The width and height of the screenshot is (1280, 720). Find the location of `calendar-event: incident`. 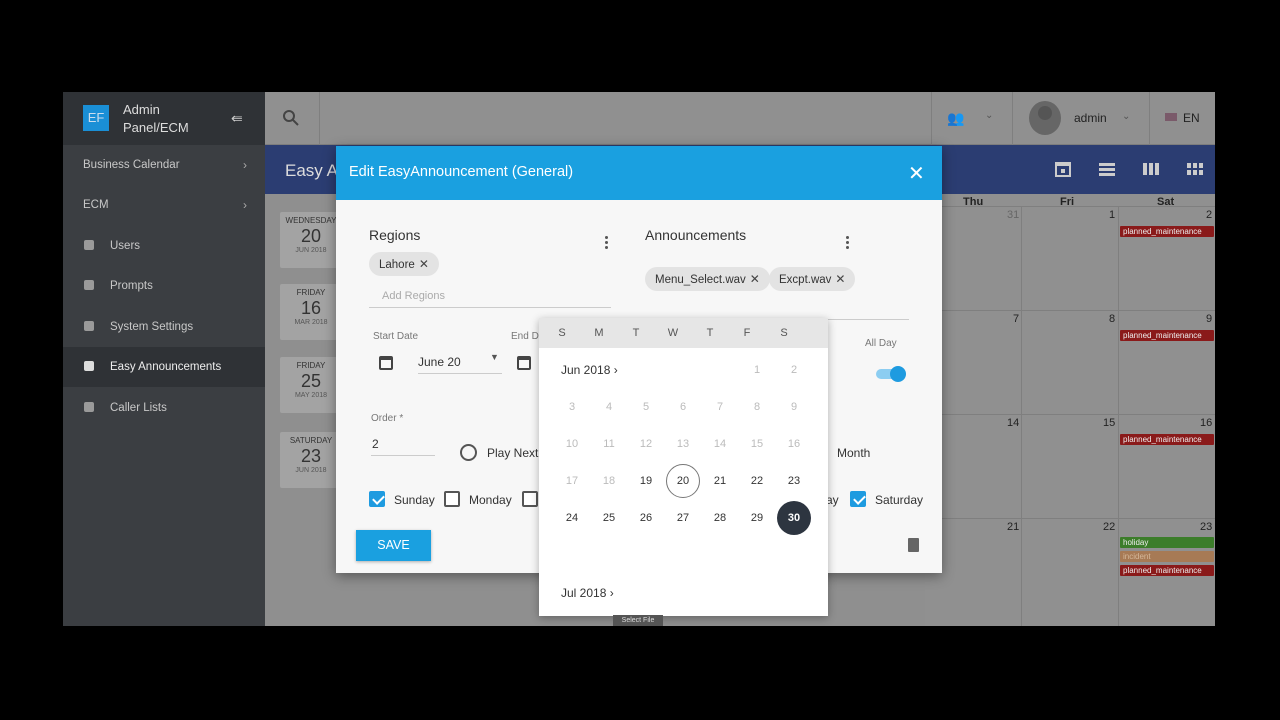

calendar-event: incident is located at coordinates (1167, 556).